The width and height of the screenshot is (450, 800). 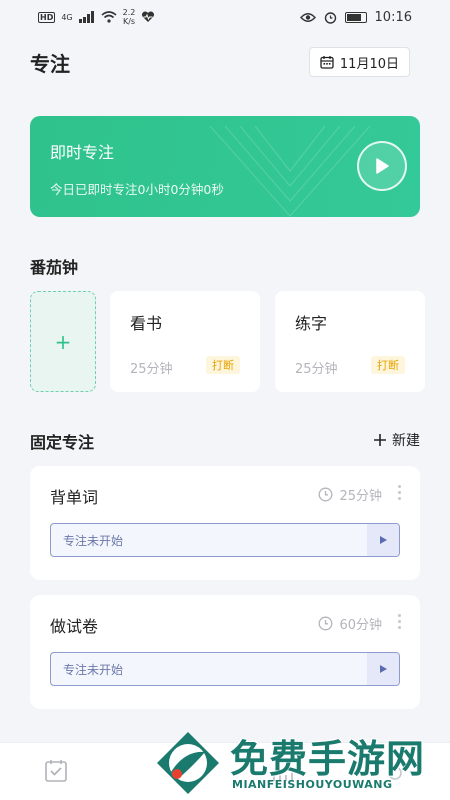 I want to click on fixed-name: 做试卷, so click(x=74, y=626).